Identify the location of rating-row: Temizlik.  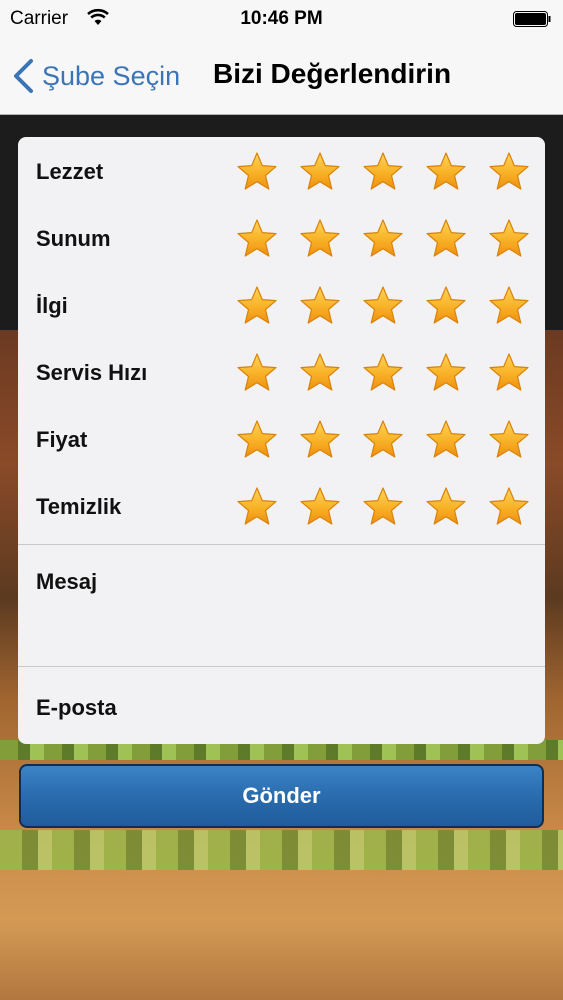
(281, 505).